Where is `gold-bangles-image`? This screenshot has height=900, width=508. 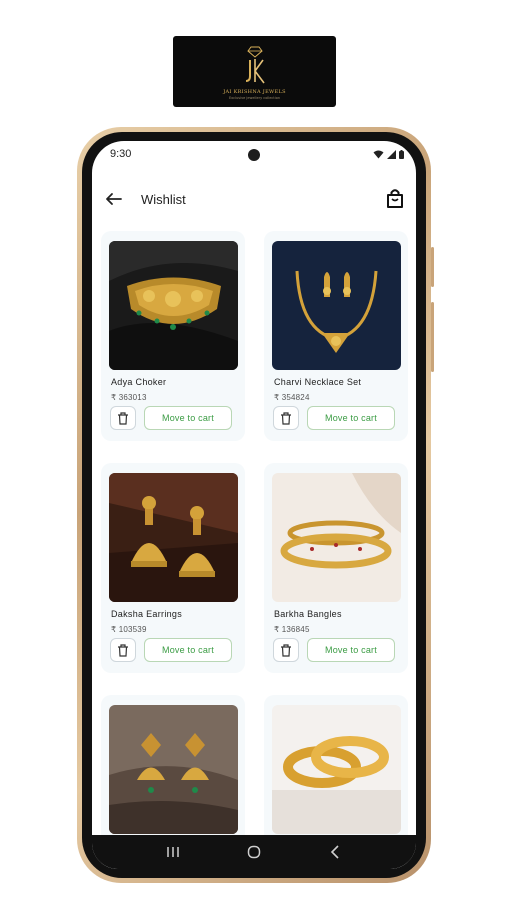 gold-bangles-image is located at coordinates (336, 537).